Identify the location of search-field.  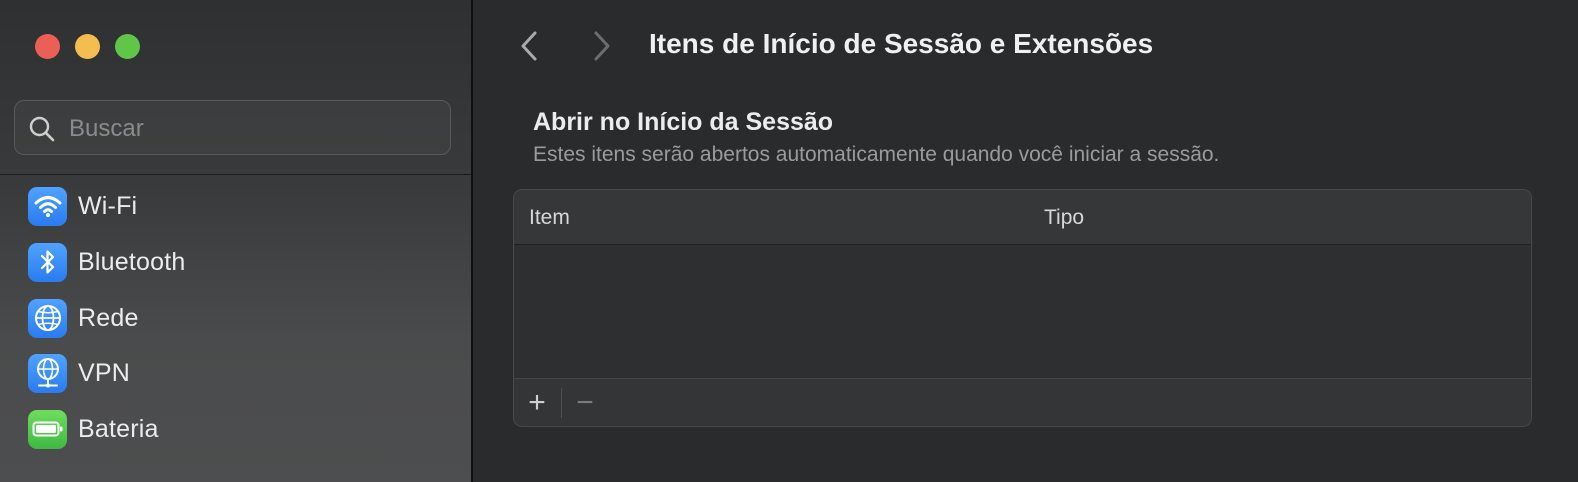
(232, 127).